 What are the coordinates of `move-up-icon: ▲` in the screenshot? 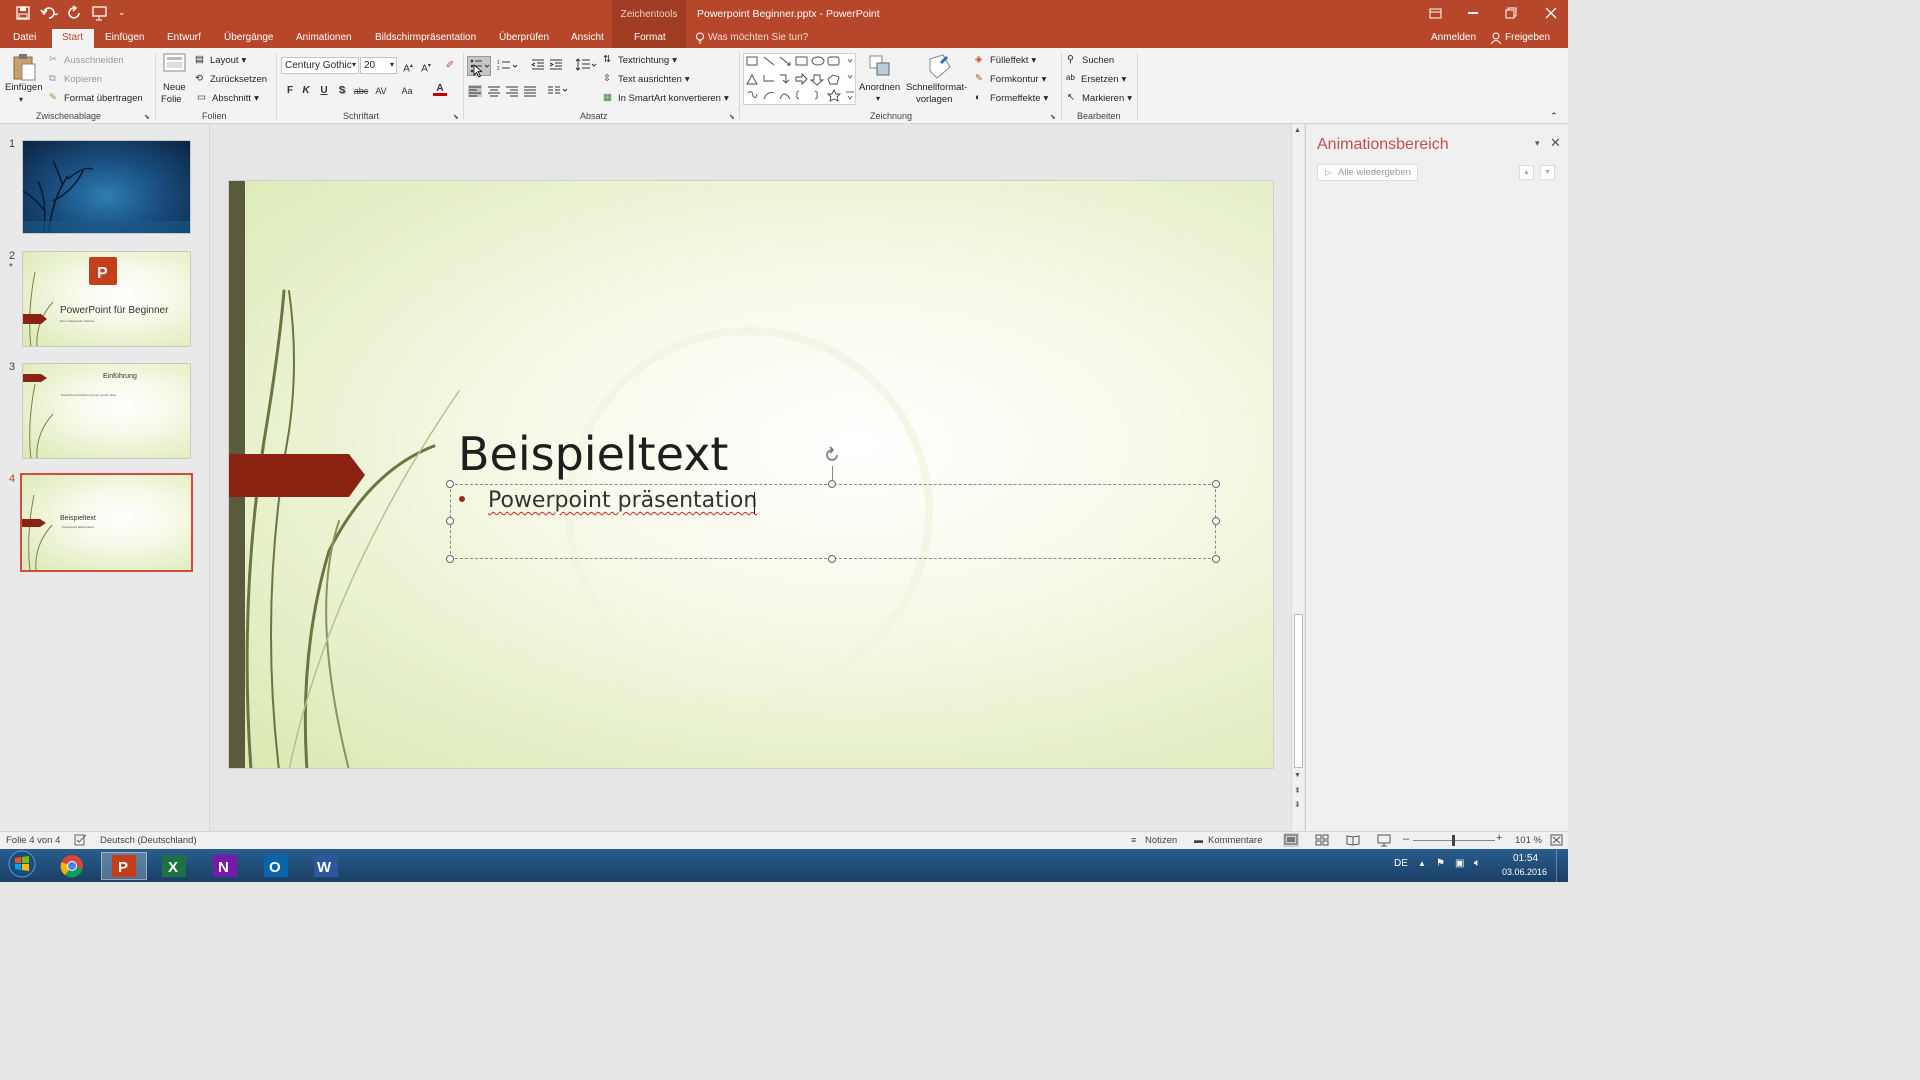 It's located at (1526, 172).